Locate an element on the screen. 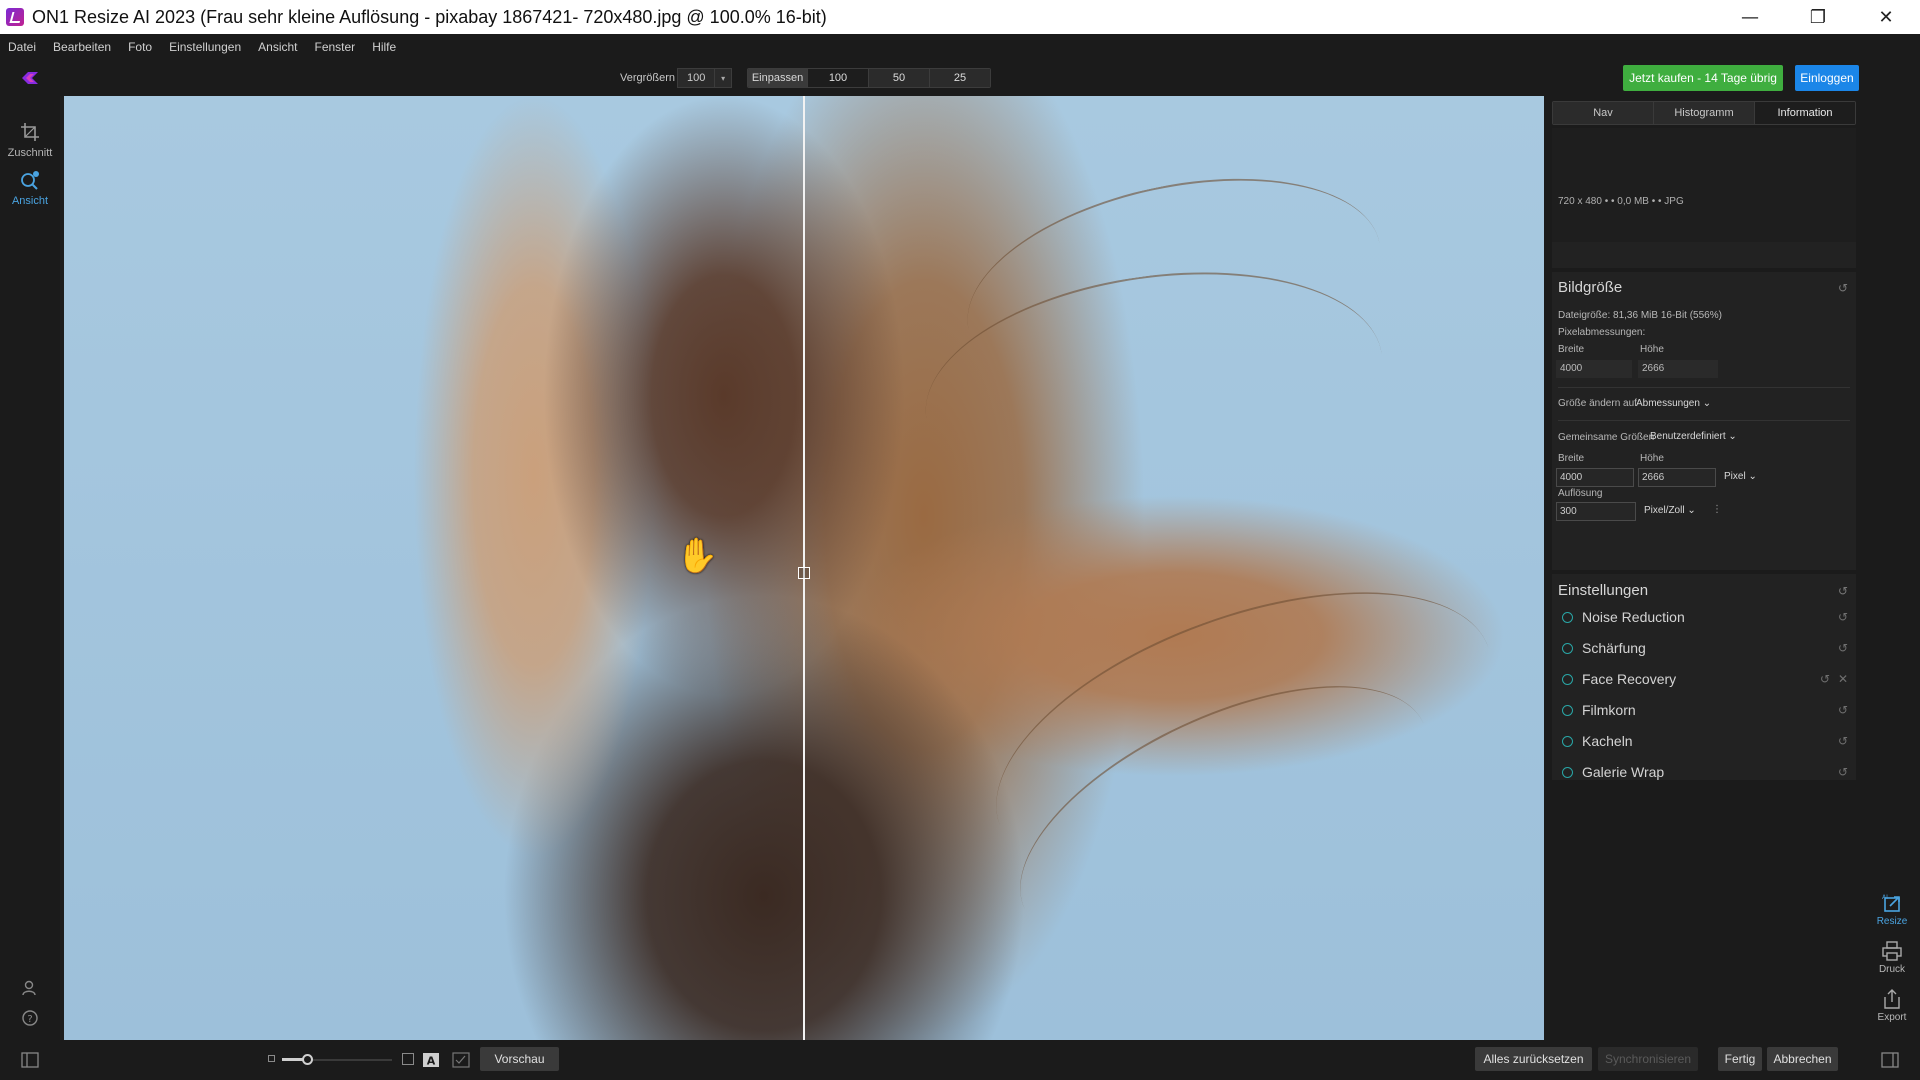 The image size is (1920, 1080). chevron-down-icon: ⌄ is located at coordinates (1707, 403).